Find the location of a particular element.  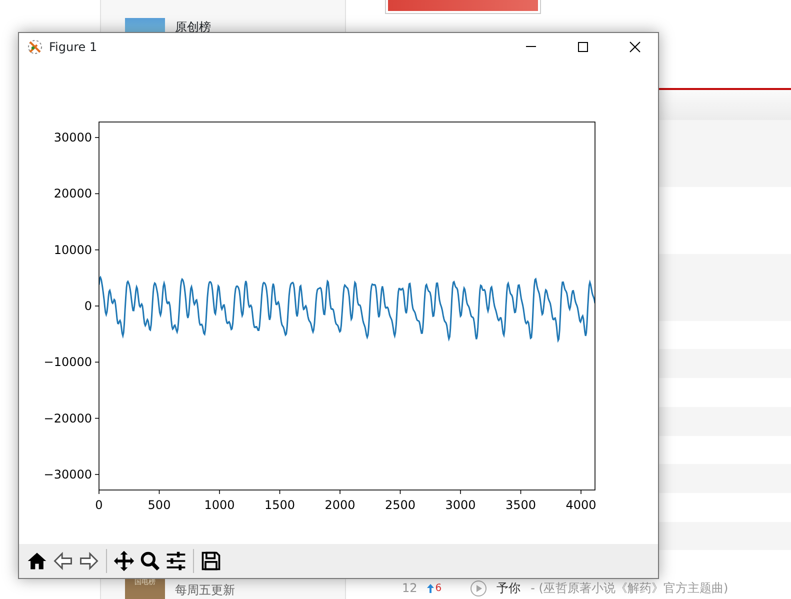

maximize-icon is located at coordinates (583, 47).